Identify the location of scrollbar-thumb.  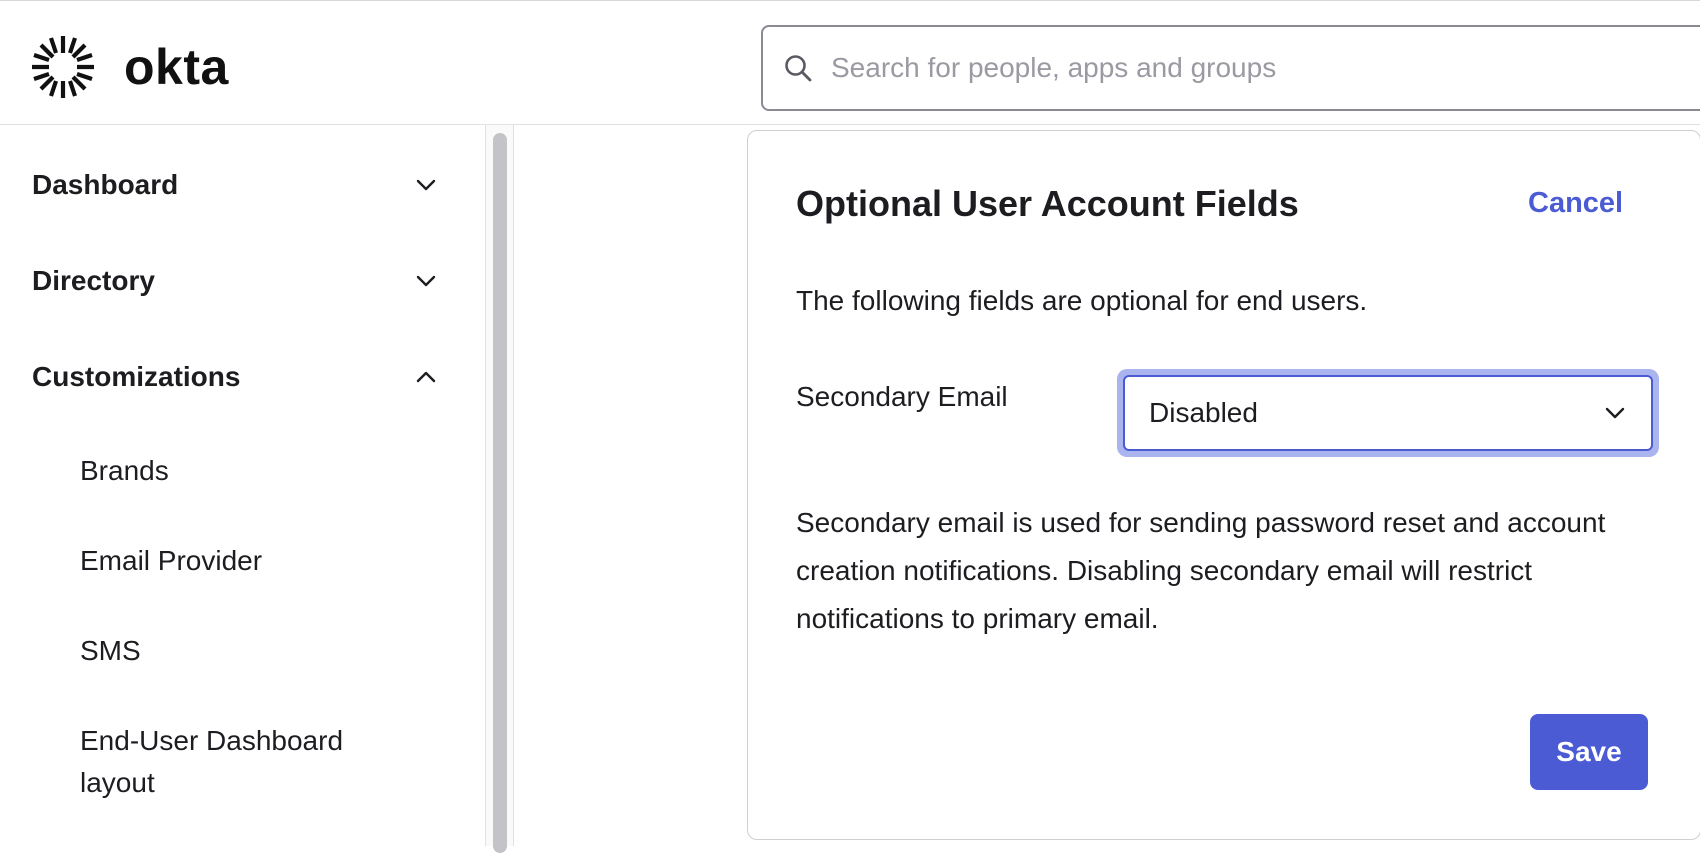
(500, 493).